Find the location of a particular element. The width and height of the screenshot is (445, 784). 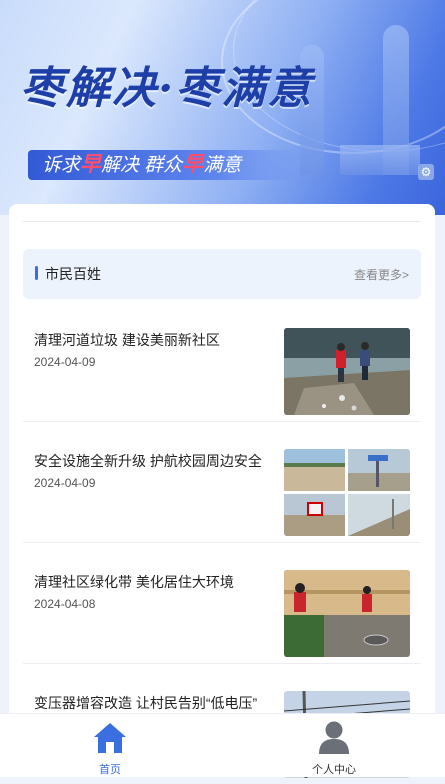

tab-home: 首页 is located at coordinates (110, 745).